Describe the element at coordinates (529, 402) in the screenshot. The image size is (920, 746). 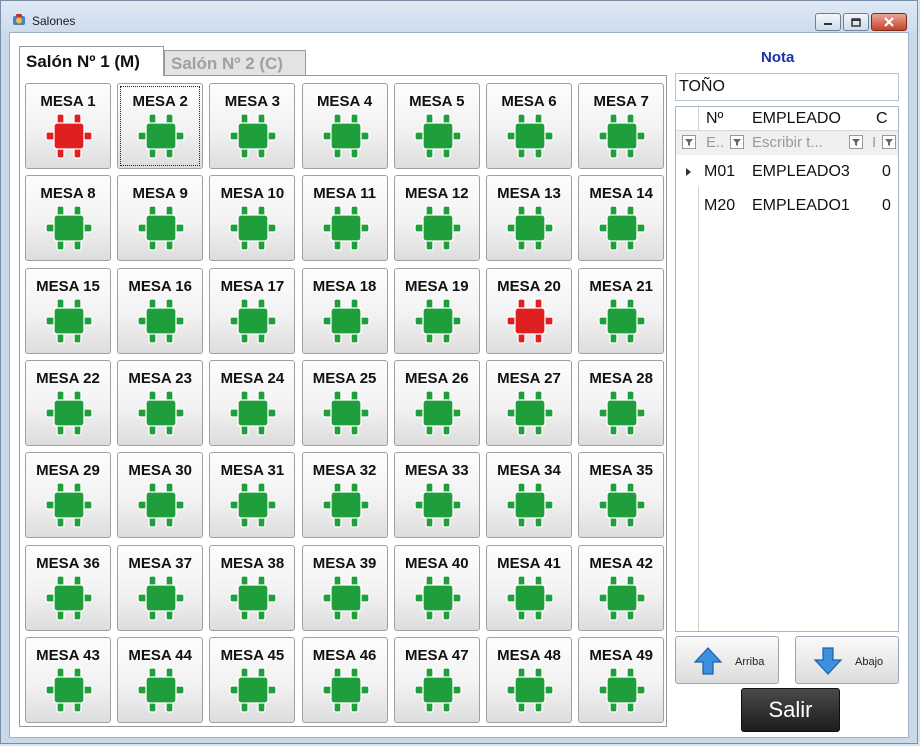
I see `mesa-button: MESA 27` at that location.